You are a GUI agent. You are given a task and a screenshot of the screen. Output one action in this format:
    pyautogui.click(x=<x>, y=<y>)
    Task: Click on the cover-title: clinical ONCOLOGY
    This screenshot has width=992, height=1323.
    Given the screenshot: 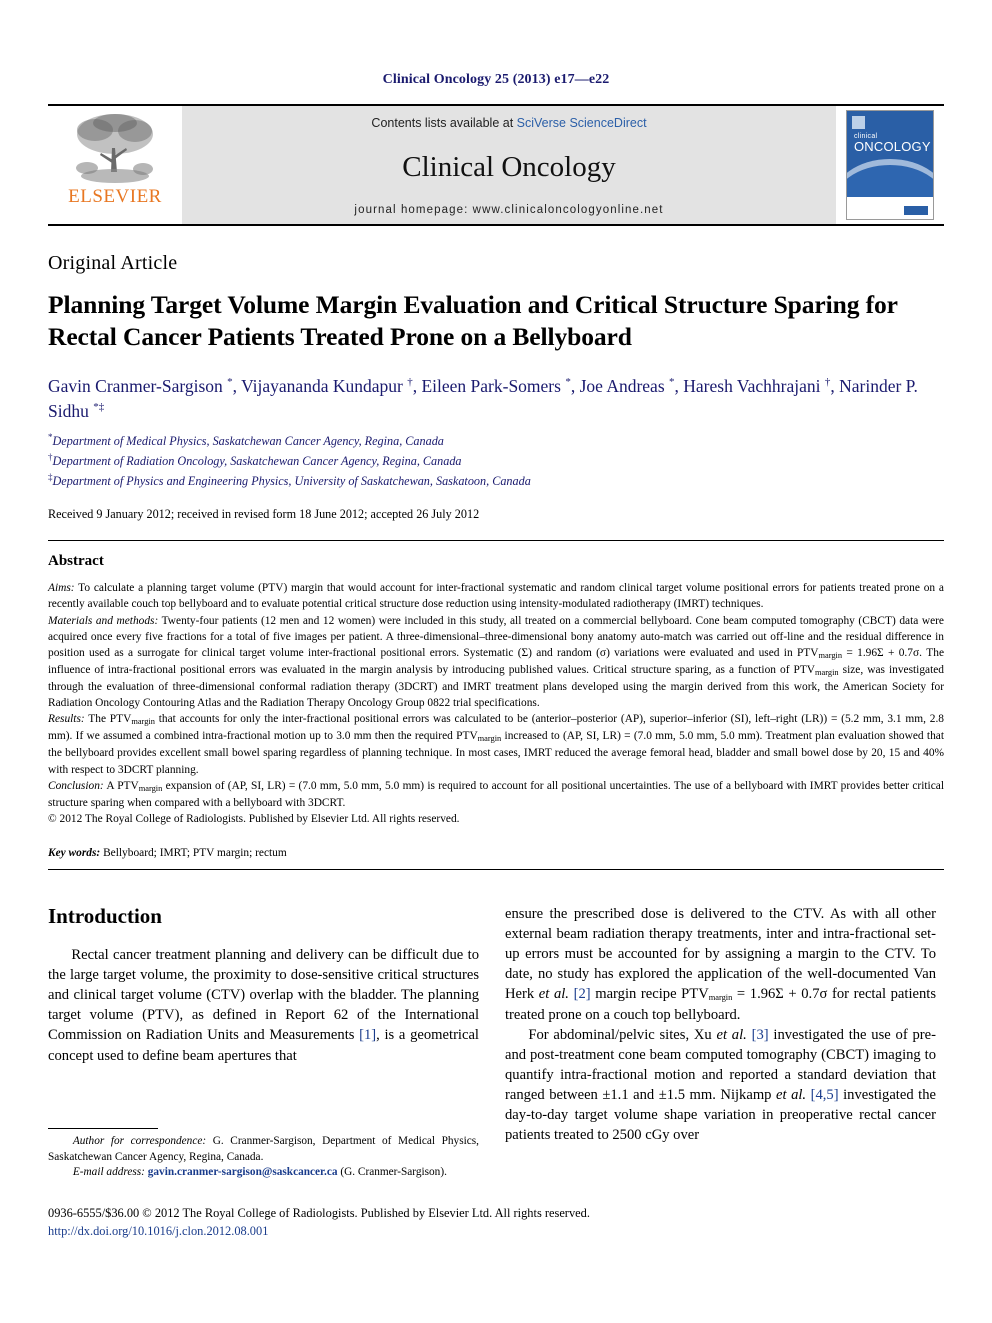 What is the action you would take?
    pyautogui.click(x=892, y=143)
    